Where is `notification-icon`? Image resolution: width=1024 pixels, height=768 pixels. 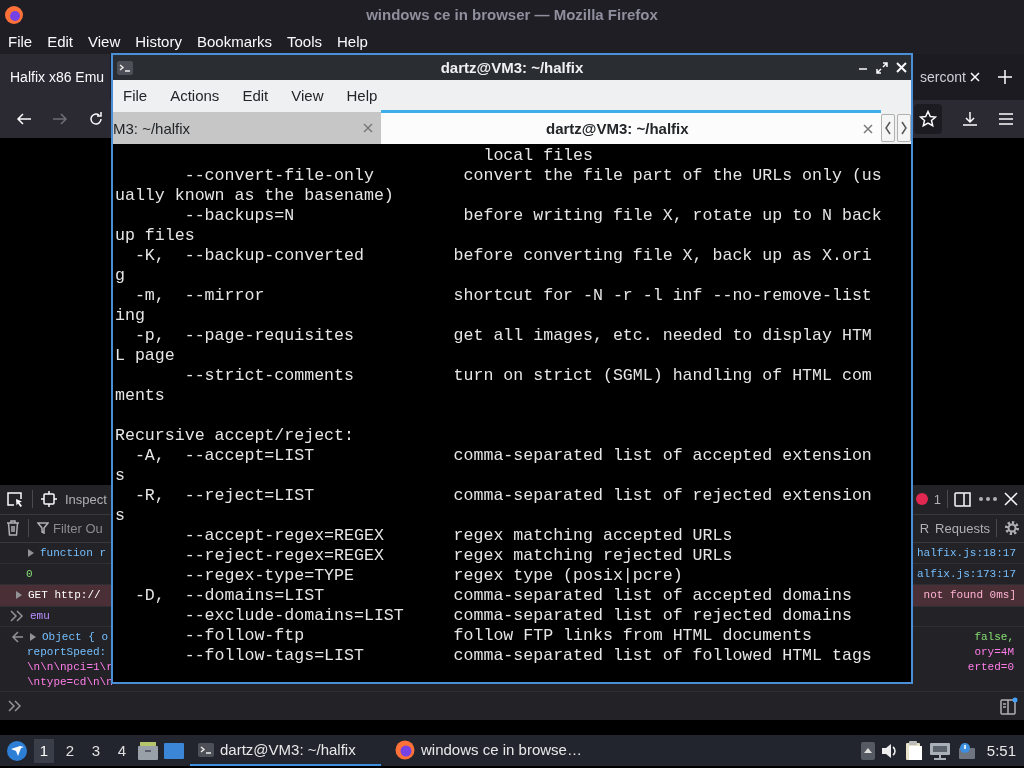 notification-icon is located at coordinates (966, 750).